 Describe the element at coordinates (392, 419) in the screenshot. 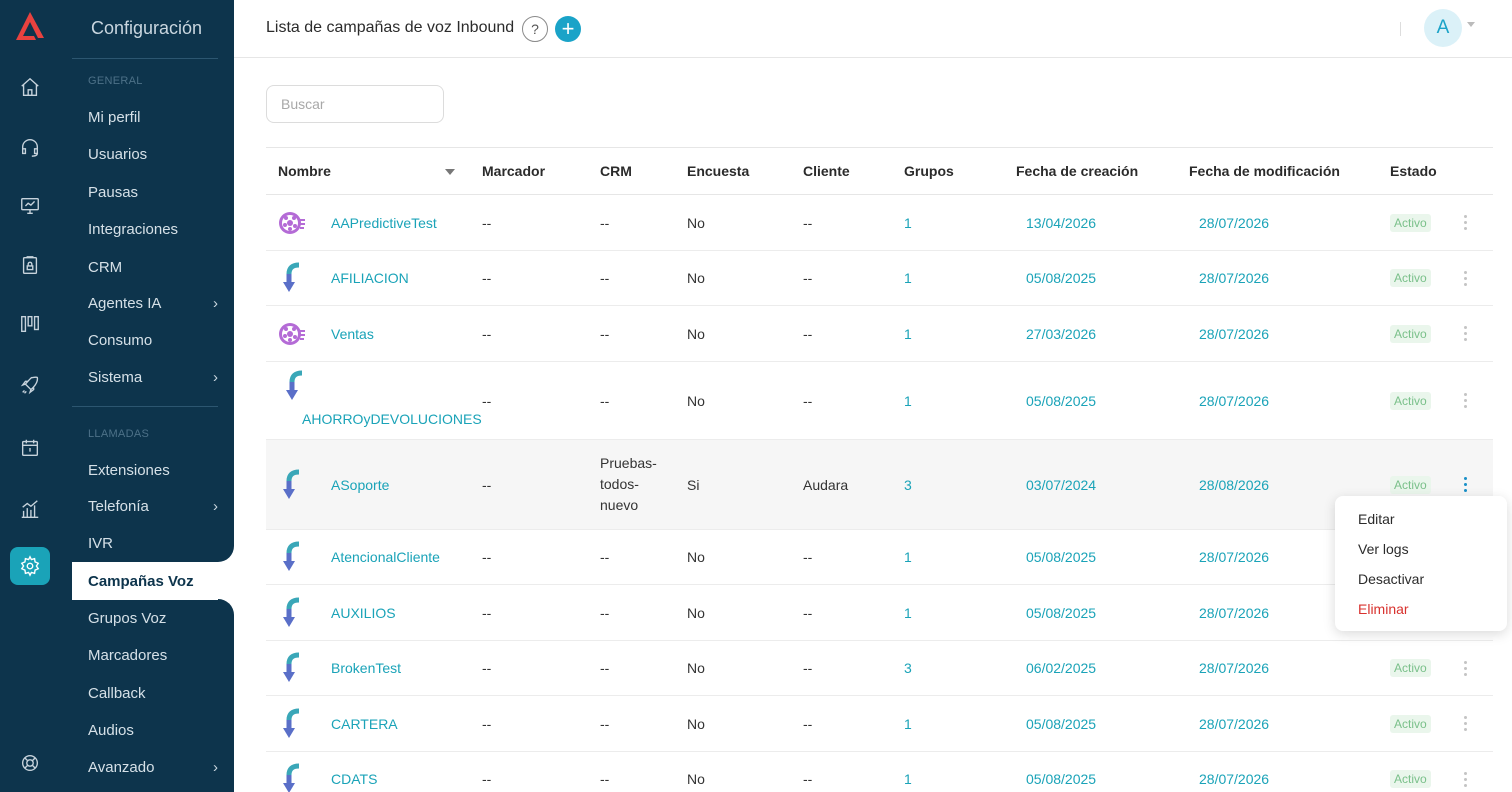

I see `campaign-name-link: AHORROyDEVOLUCIONES` at that location.